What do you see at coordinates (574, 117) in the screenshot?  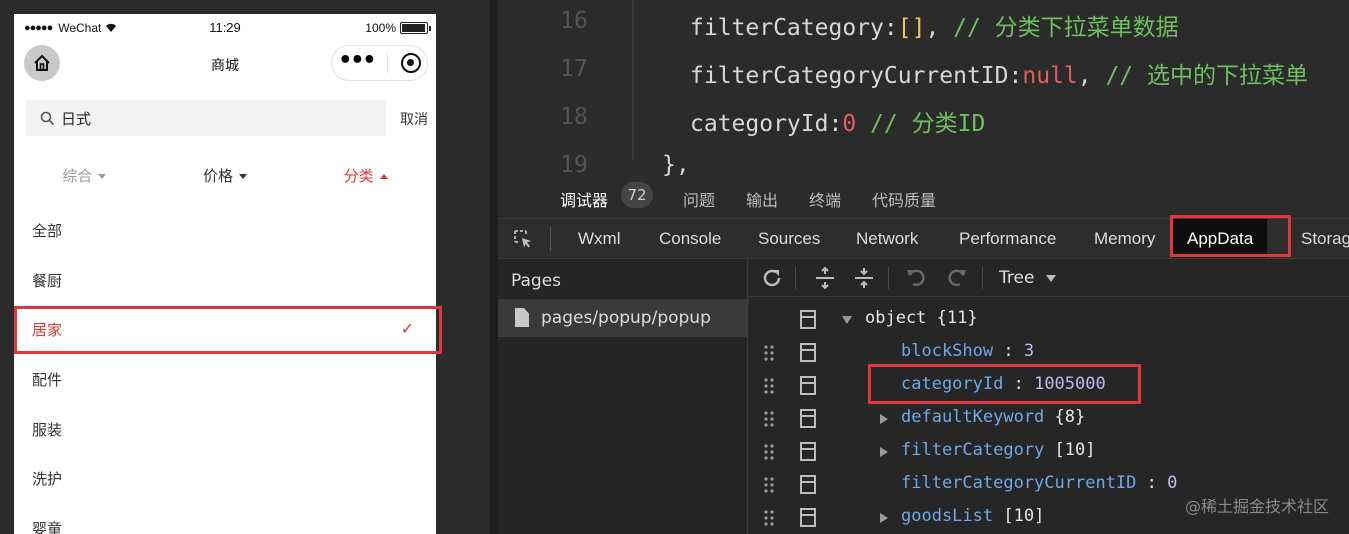 I see `line-number: 18` at bounding box center [574, 117].